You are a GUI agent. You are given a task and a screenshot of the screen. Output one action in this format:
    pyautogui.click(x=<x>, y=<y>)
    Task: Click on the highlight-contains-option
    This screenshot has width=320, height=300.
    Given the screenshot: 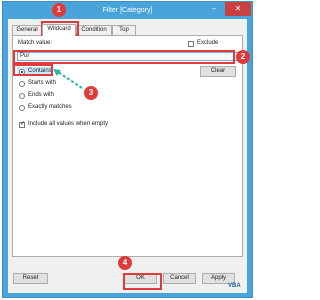 What is the action you would take?
    pyautogui.click(x=33, y=70)
    